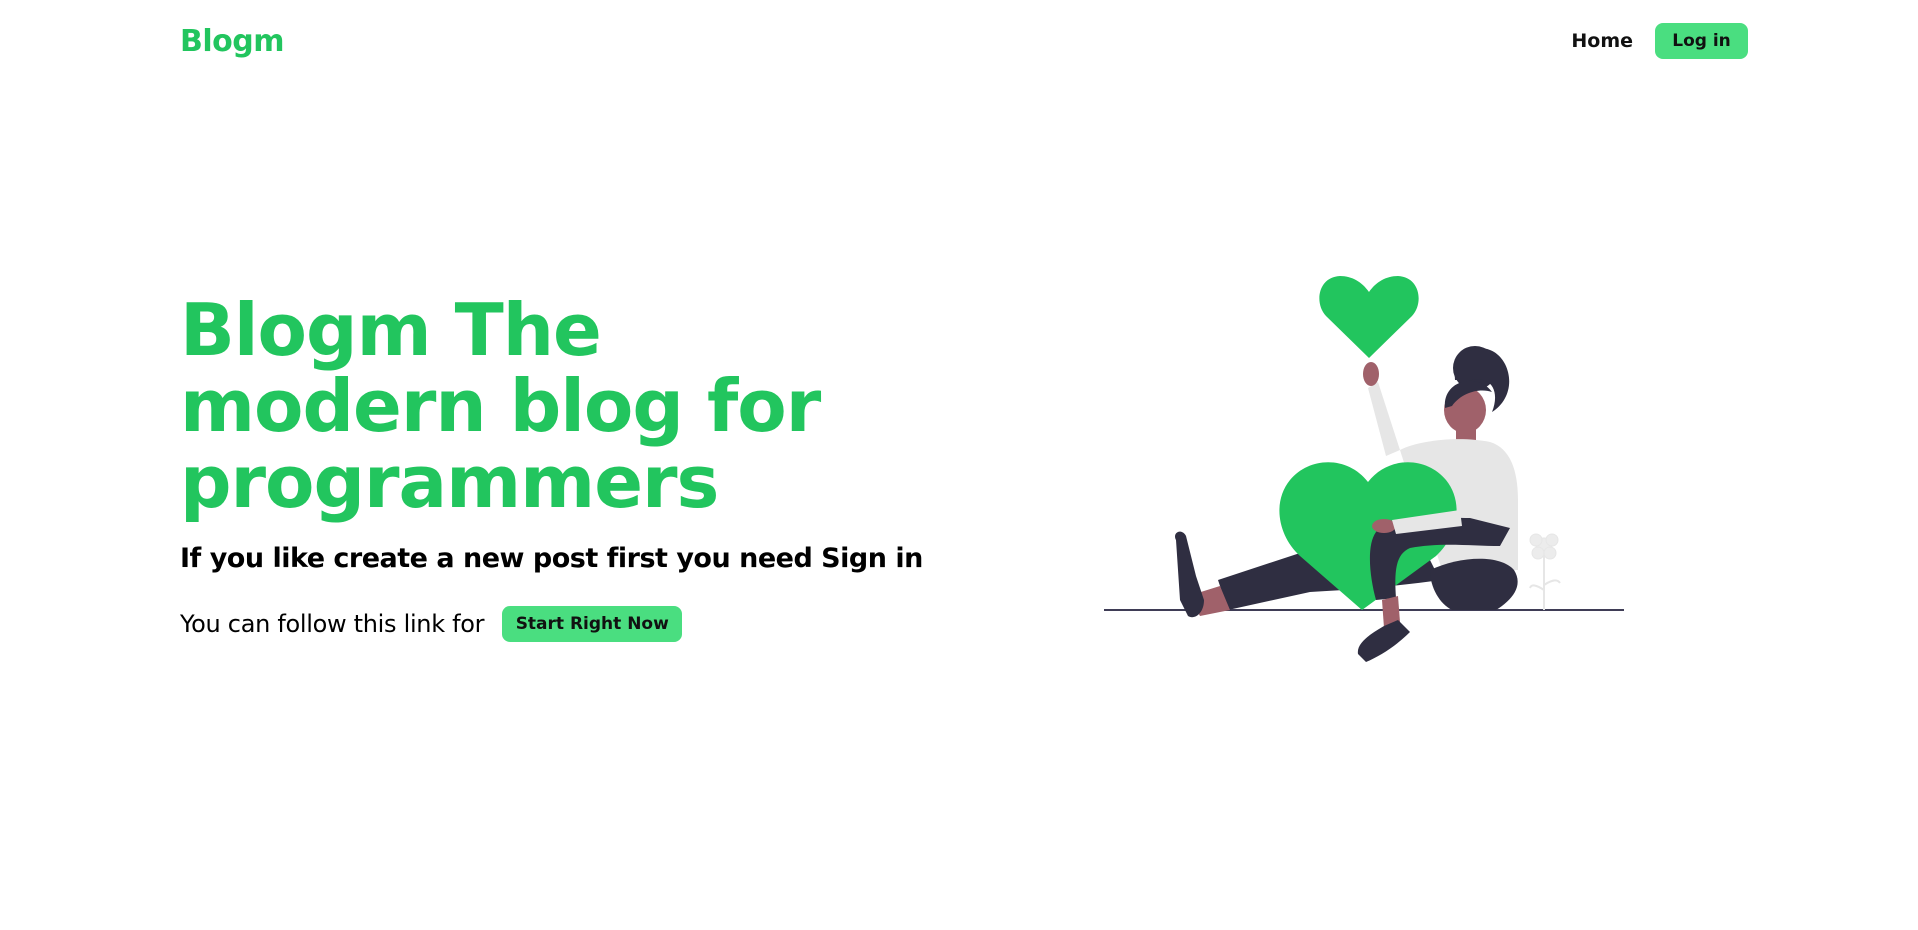  What do you see at coordinates (1474, 584) in the screenshot?
I see `hip` at bounding box center [1474, 584].